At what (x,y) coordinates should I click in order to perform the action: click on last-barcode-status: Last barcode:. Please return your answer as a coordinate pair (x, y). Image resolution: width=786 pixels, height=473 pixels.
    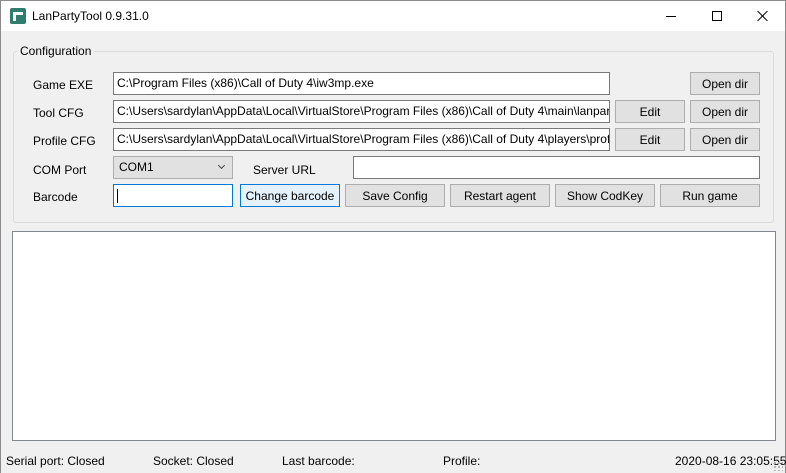
    Looking at the image, I should click on (318, 461).